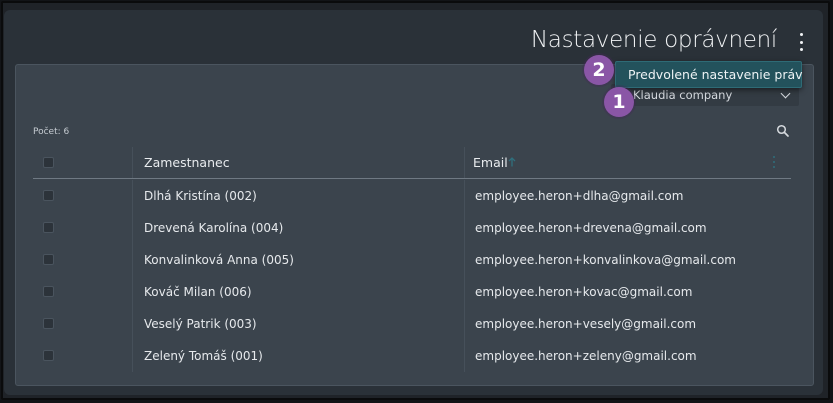  What do you see at coordinates (584, 292) in the screenshot?
I see `employee-email: employee.heron+kovac@gmail.com` at bounding box center [584, 292].